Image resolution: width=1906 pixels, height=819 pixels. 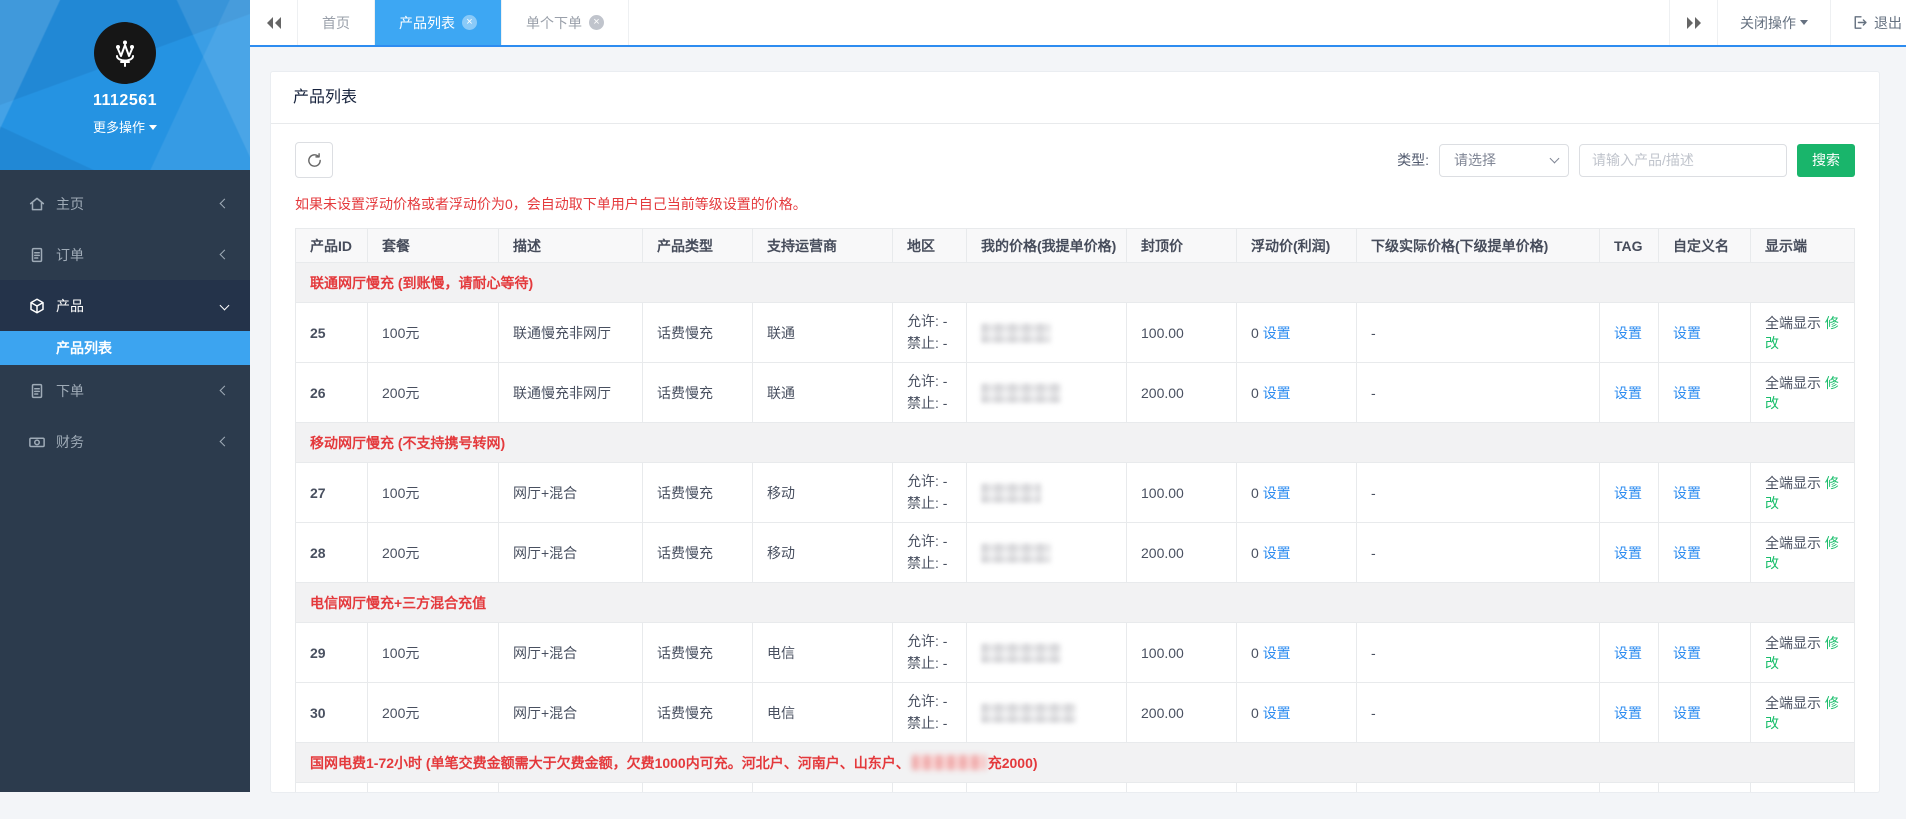 What do you see at coordinates (1296, 787) in the screenshot?
I see `float-price` at bounding box center [1296, 787].